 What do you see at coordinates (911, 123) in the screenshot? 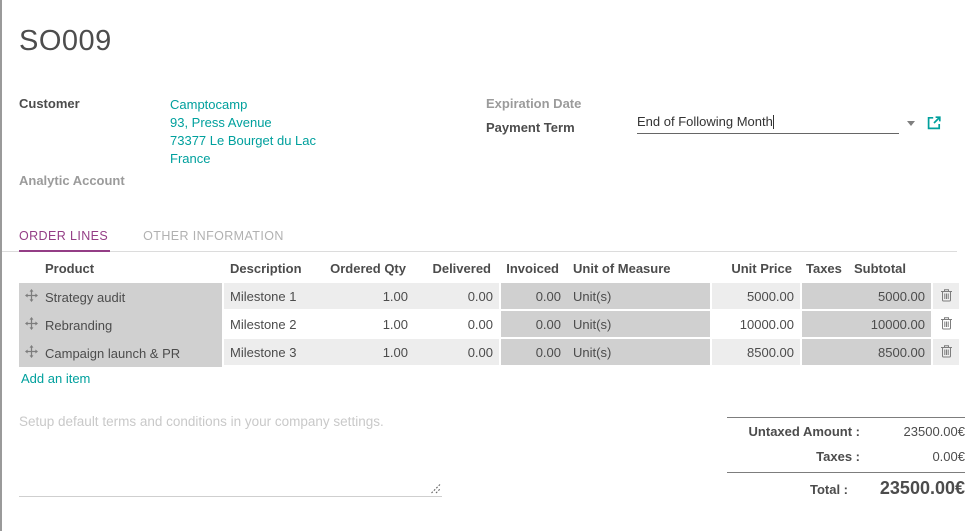
I see `dropdown-caret-icon` at bounding box center [911, 123].